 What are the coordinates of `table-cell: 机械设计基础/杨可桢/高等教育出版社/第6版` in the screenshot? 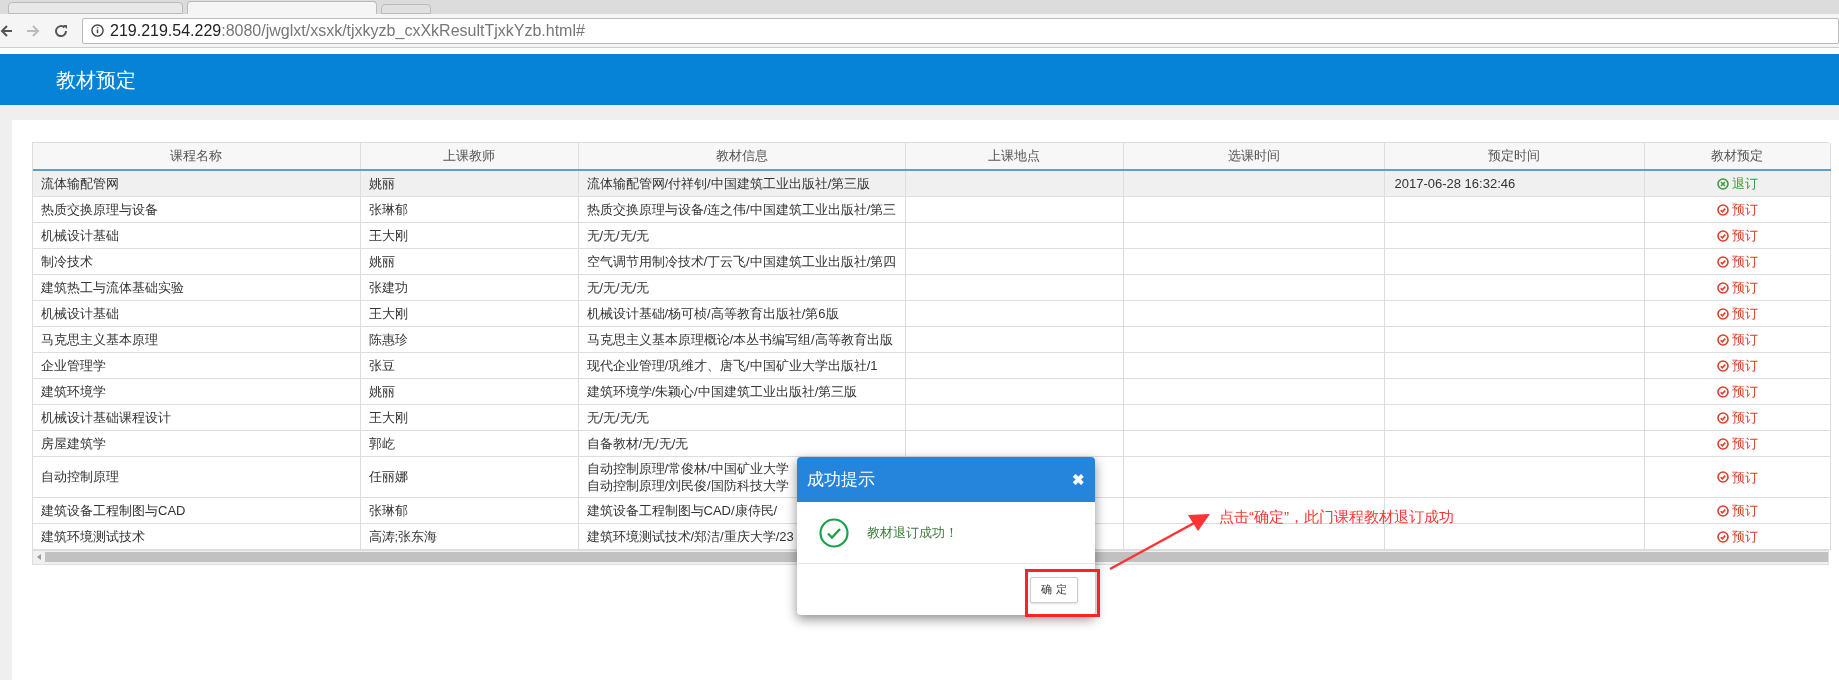 It's located at (712, 313).